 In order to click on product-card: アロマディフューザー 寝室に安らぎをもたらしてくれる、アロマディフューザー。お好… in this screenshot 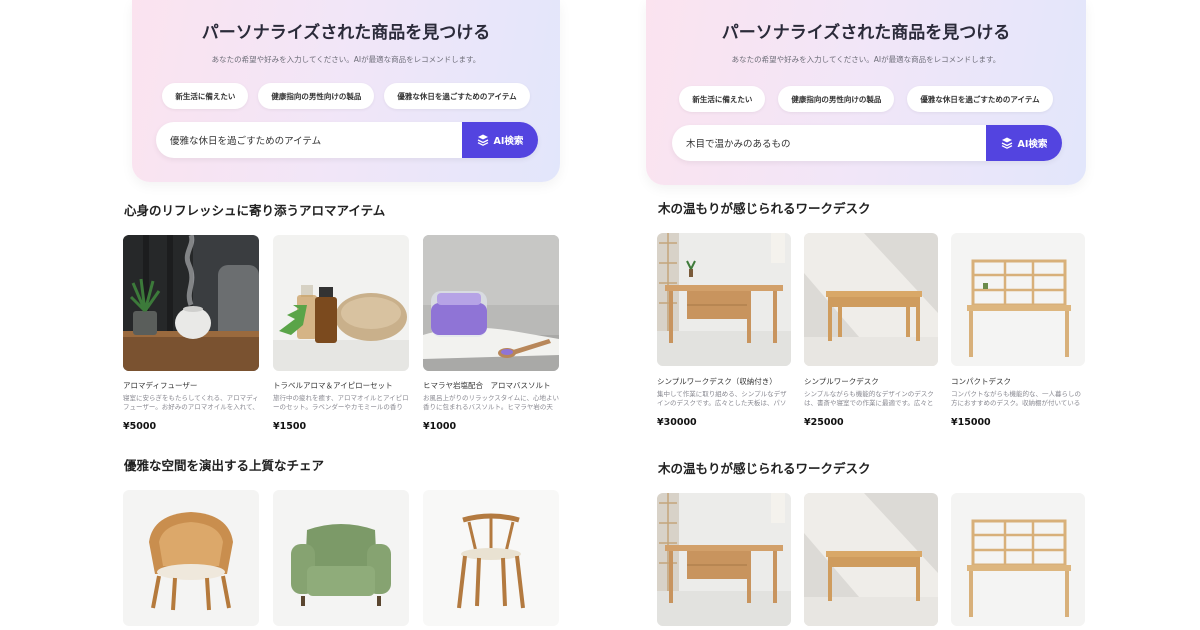, I will do `click(191, 333)`.